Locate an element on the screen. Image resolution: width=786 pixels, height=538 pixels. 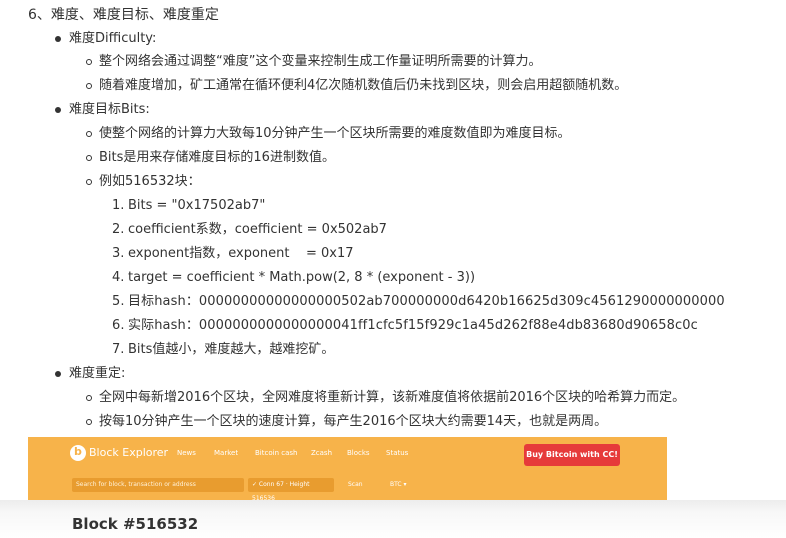
block-title: Block #516532 is located at coordinates (135, 524).